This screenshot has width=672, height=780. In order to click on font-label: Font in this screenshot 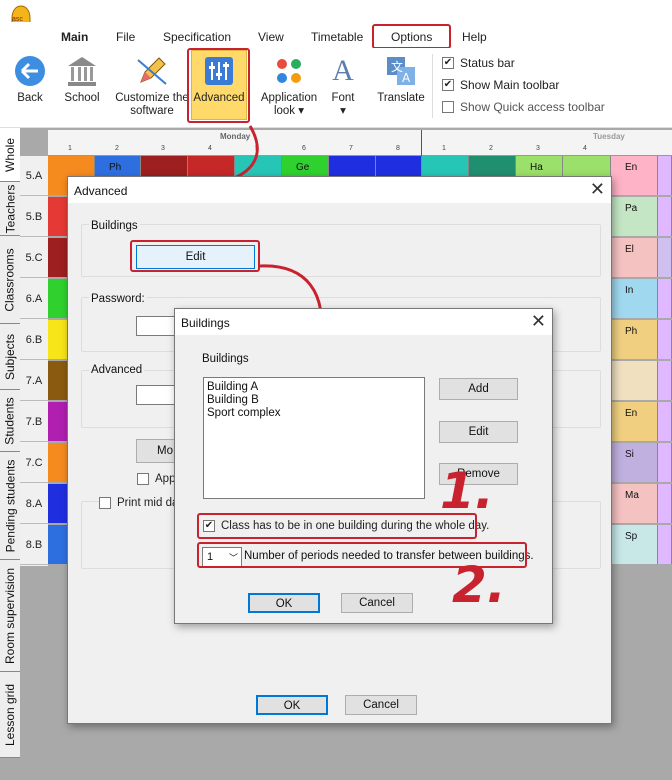, I will do `click(343, 98)`.